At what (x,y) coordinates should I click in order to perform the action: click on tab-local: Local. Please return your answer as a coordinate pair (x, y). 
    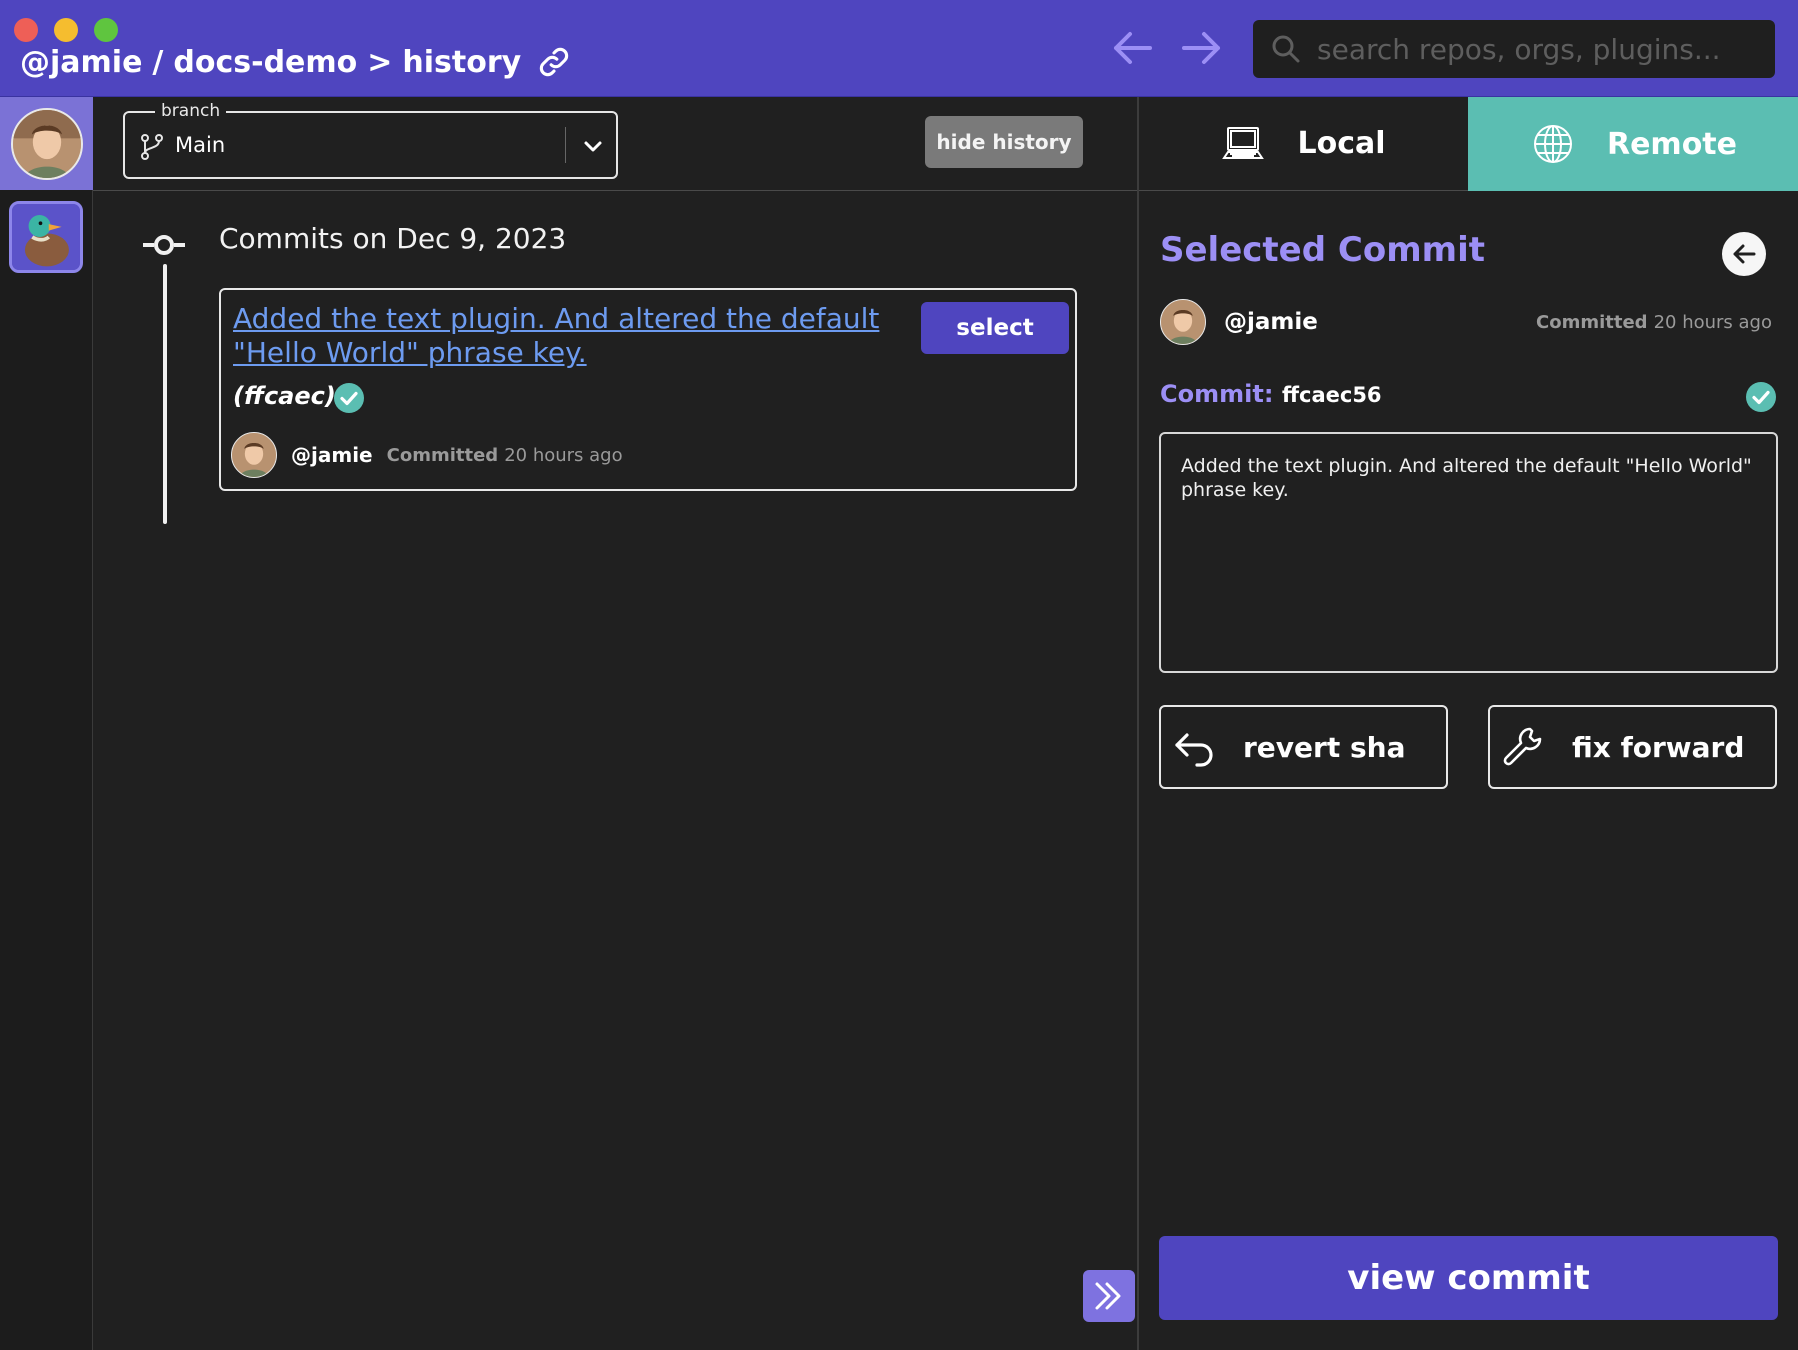
    Looking at the image, I should click on (1303, 144).